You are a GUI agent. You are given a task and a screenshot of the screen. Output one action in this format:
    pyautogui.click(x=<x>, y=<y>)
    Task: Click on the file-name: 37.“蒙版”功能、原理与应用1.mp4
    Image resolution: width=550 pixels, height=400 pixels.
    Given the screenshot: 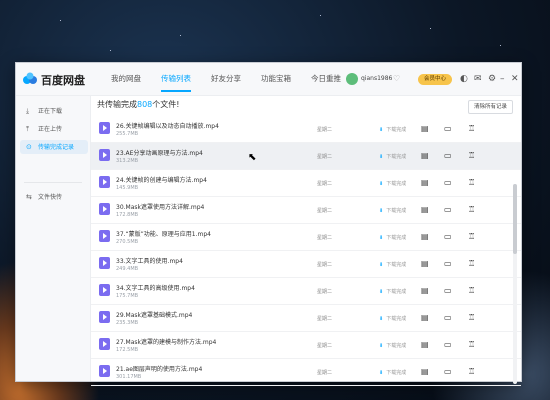 What is the action you would take?
    pyautogui.click(x=163, y=234)
    